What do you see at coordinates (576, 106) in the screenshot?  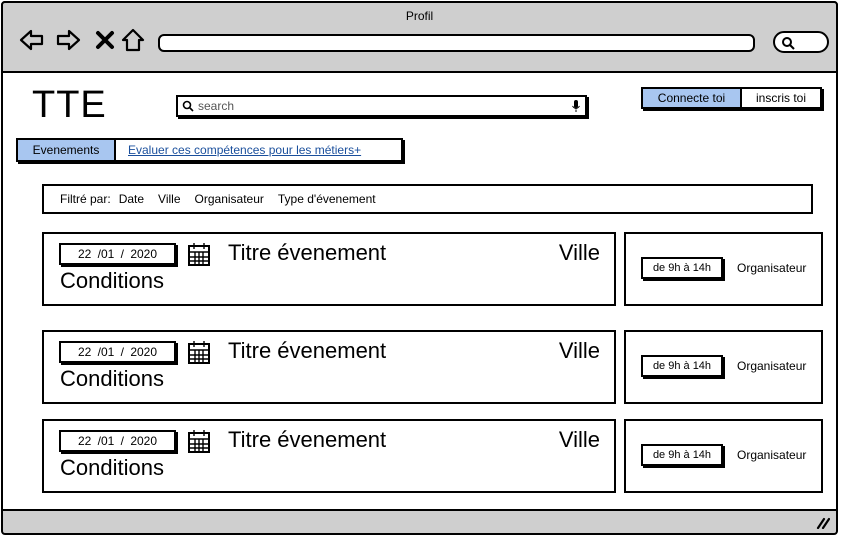 I see `microphone-icon` at bounding box center [576, 106].